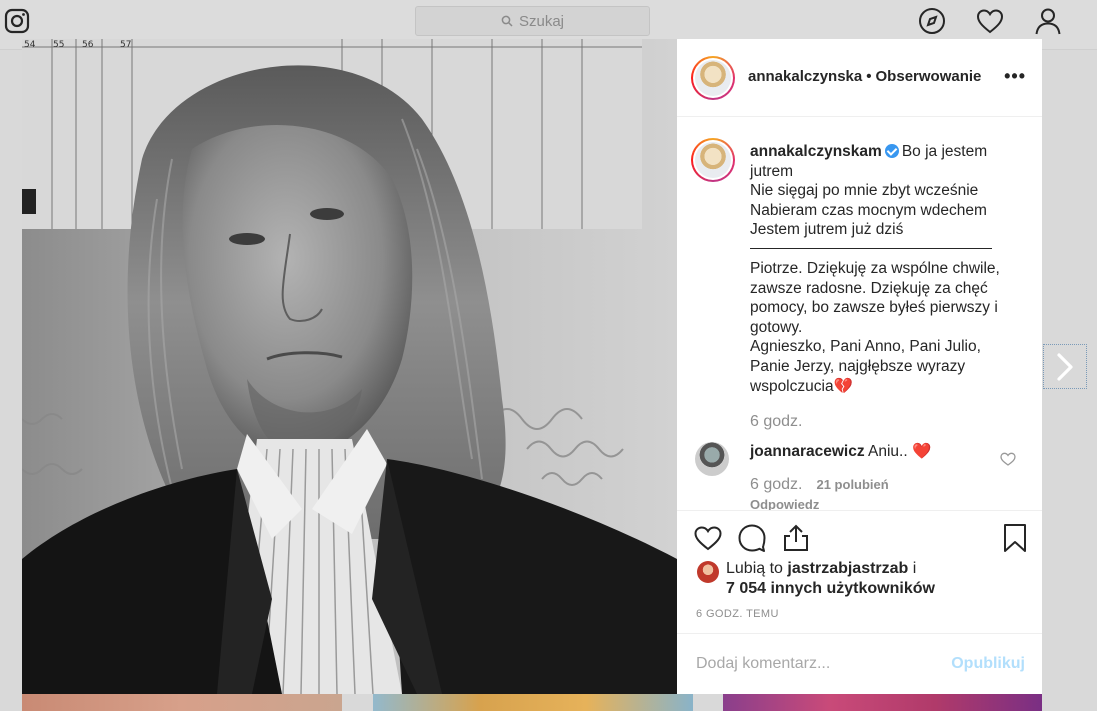 The width and height of the screenshot is (1097, 711). Describe the element at coordinates (1048, 21) in the screenshot. I see `profile-icon` at that location.